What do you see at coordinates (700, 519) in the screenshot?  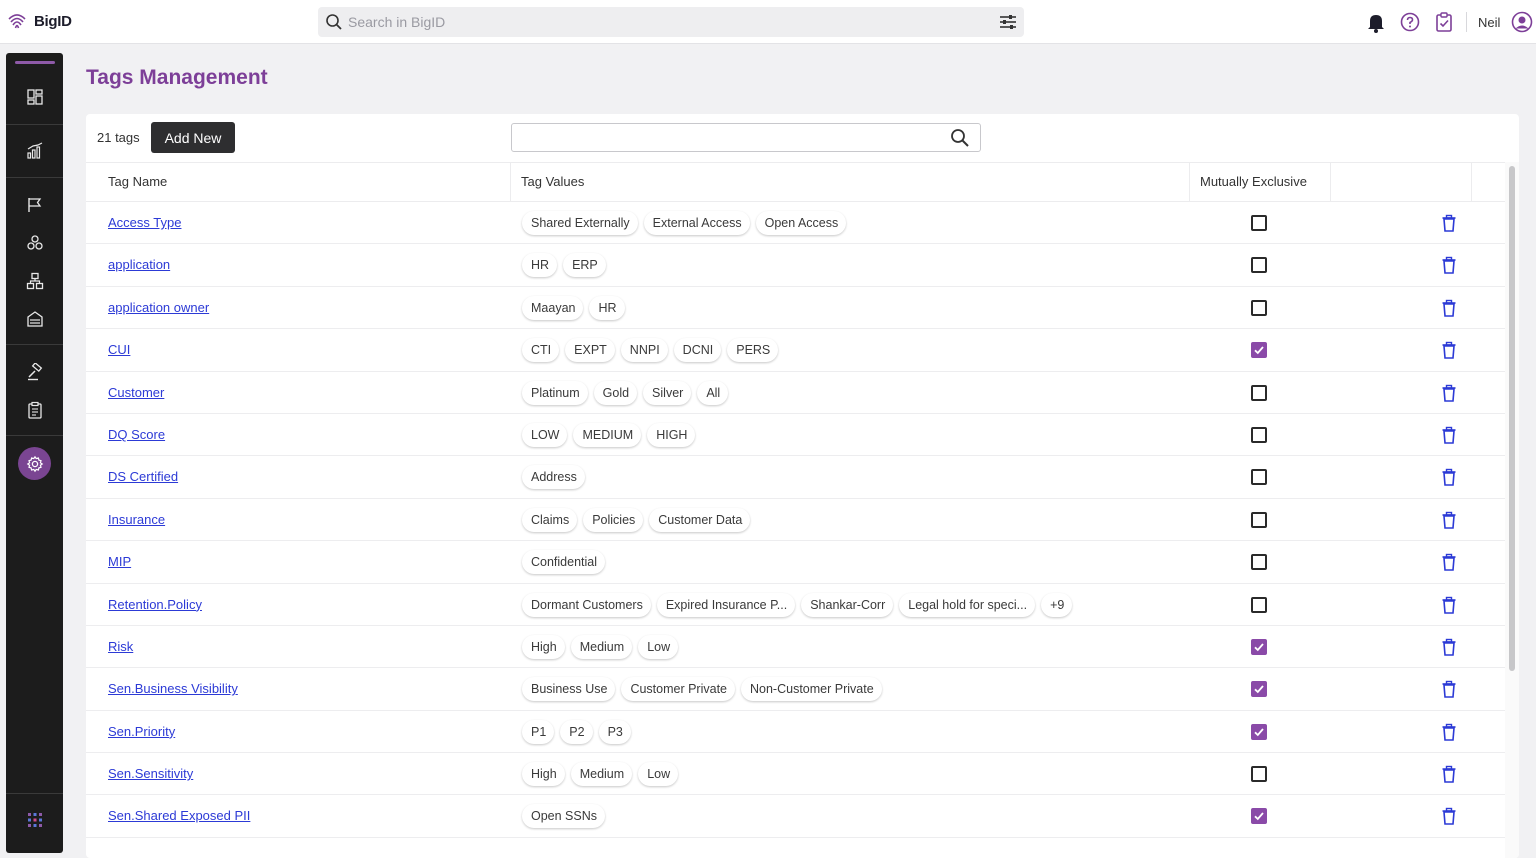 I see `tag-value-chip: Customer Data` at bounding box center [700, 519].